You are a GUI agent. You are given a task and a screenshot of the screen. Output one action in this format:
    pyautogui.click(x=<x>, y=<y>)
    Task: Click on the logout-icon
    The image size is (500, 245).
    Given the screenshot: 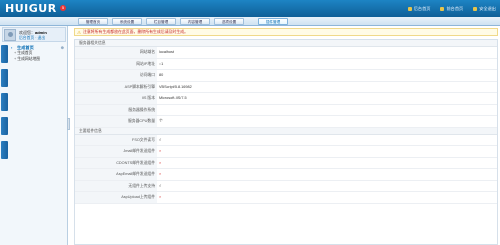 What is the action you would take?
    pyautogui.click(x=475, y=9)
    